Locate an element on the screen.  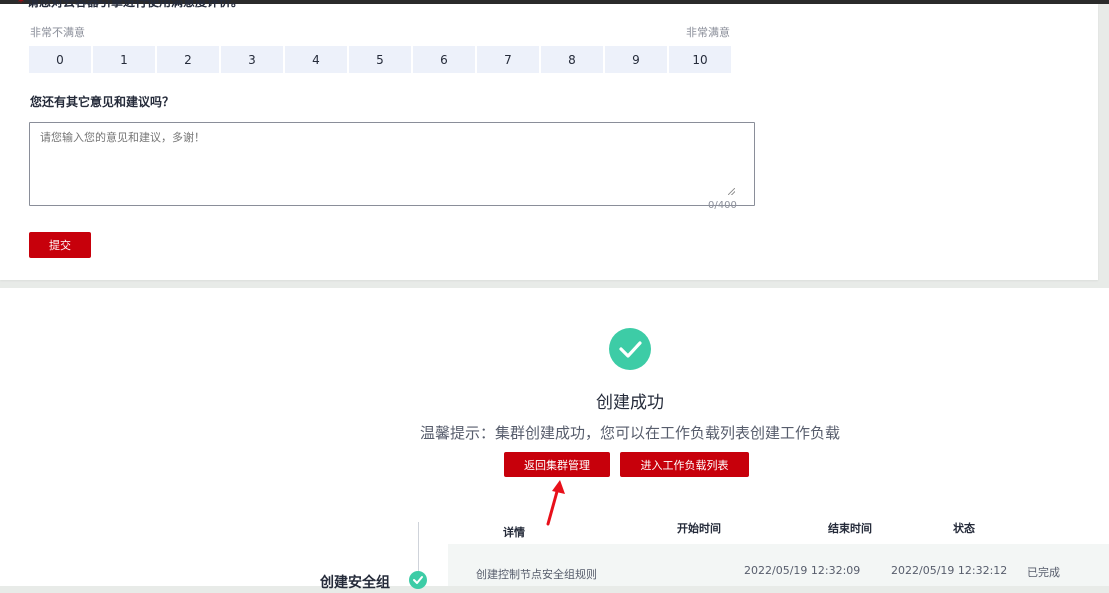
resize-grip-icon is located at coordinates (731, 191).